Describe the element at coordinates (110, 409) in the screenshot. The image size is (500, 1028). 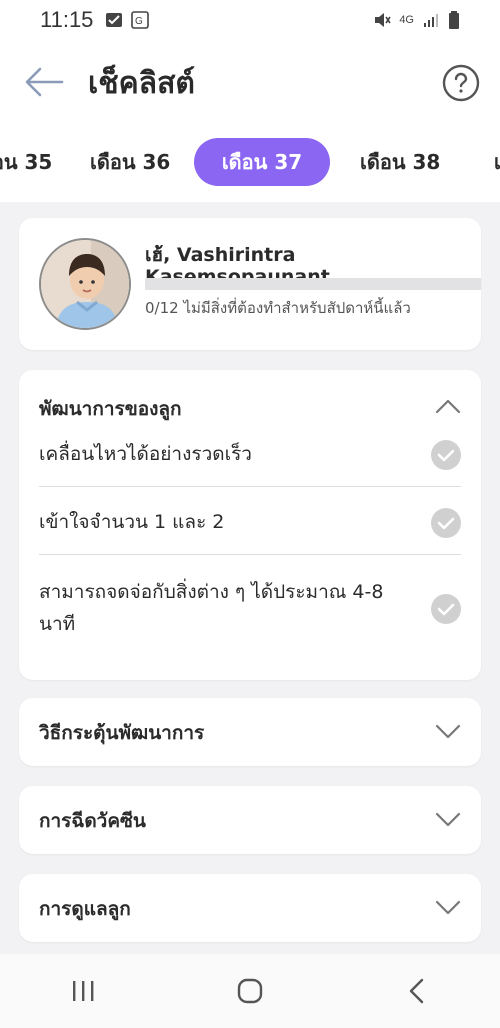
I see `development-title: พัฒนาการของลูก` at that location.